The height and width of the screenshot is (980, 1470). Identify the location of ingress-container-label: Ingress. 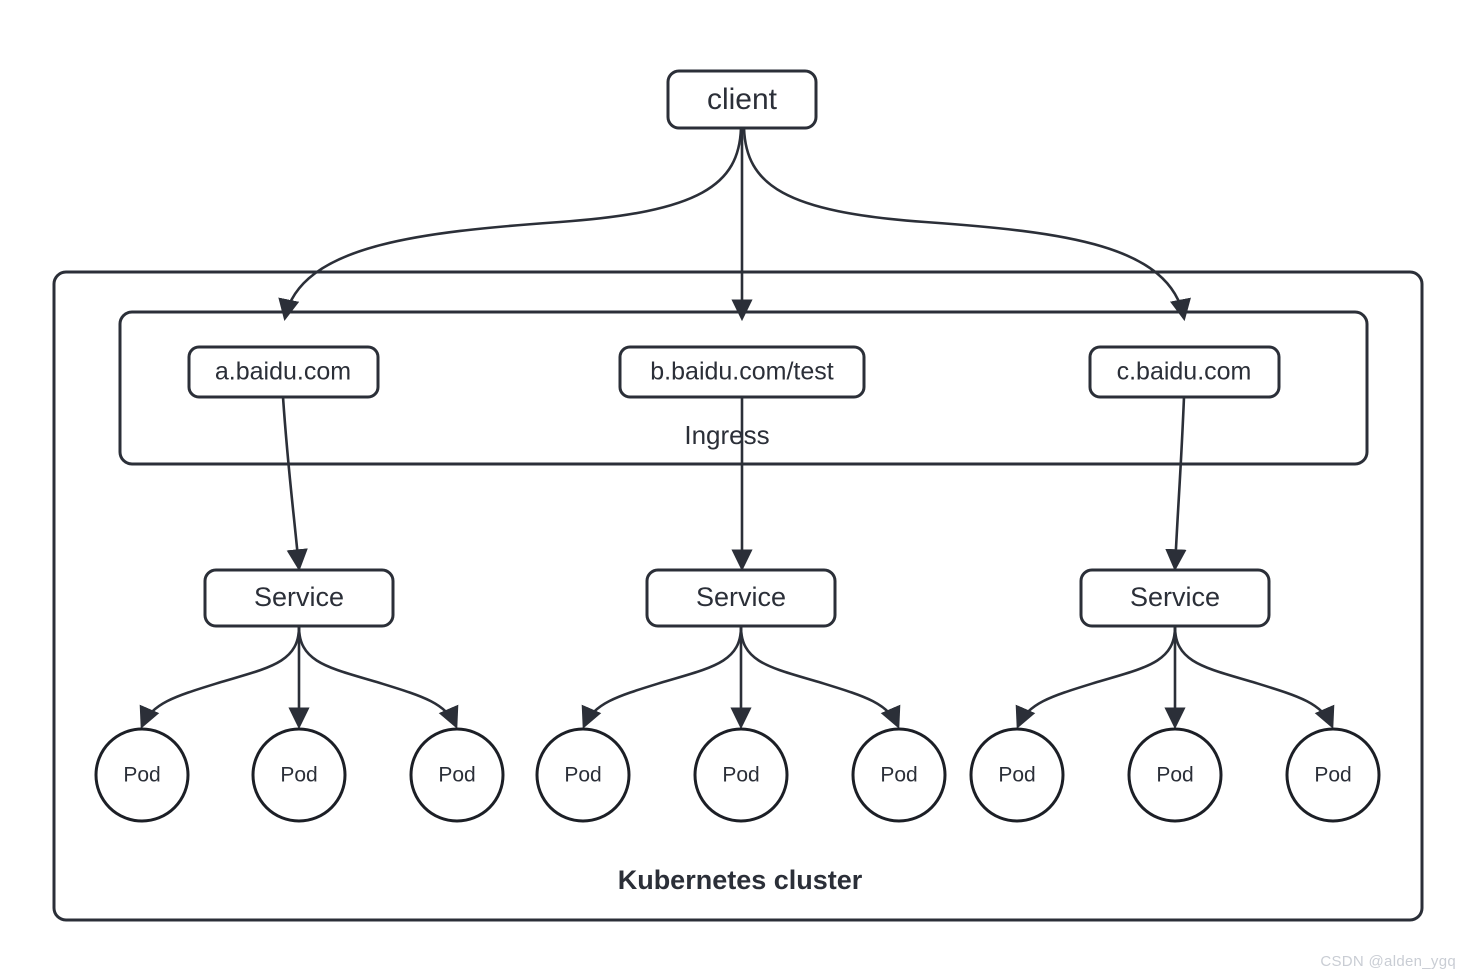
(726, 435).